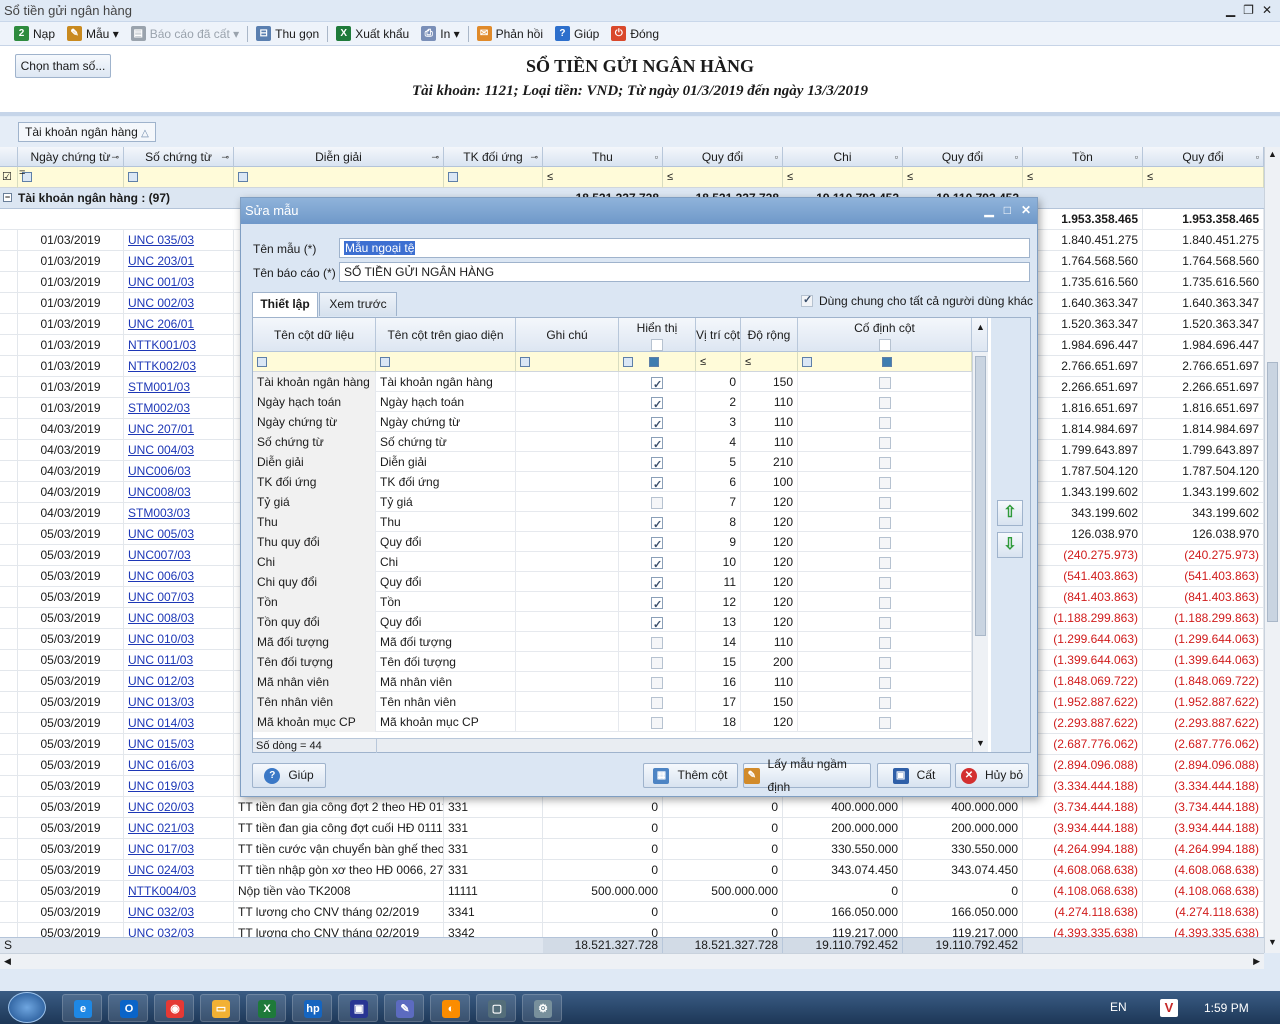  What do you see at coordinates (179, 345) in the screenshot?
I see `voucher-link: NTTK001/03` at bounding box center [179, 345].